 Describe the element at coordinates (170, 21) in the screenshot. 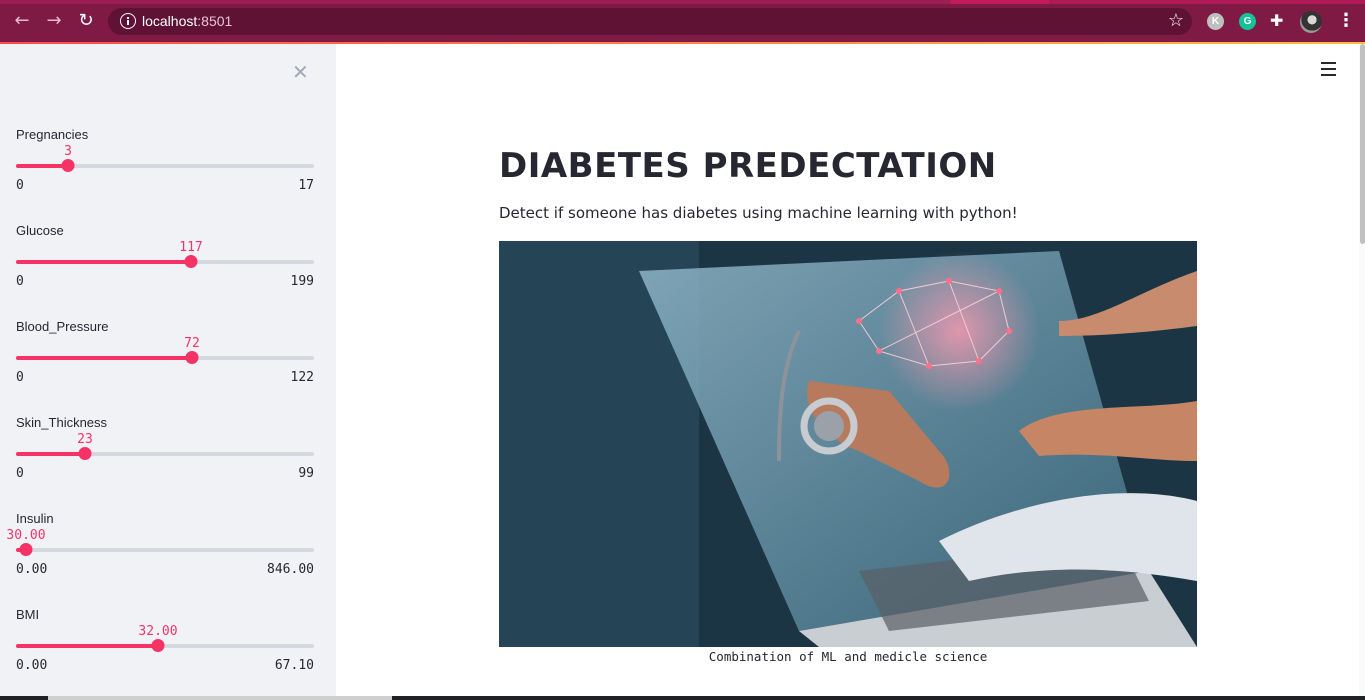

I see `url-host: localhost` at that location.